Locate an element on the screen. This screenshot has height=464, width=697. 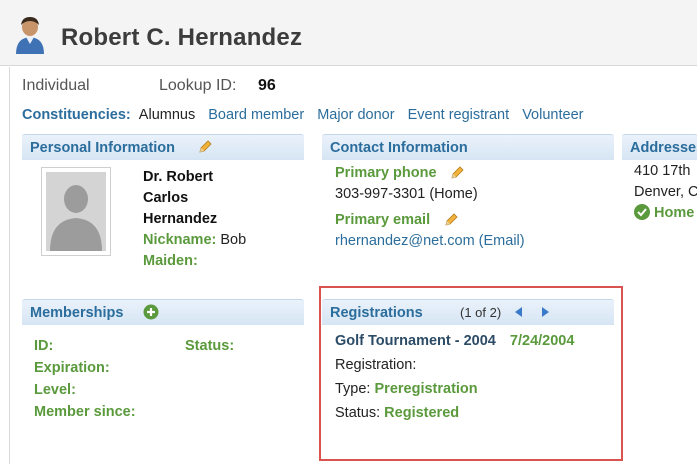
membership-expiration-label: Expiration: is located at coordinates (72, 368).